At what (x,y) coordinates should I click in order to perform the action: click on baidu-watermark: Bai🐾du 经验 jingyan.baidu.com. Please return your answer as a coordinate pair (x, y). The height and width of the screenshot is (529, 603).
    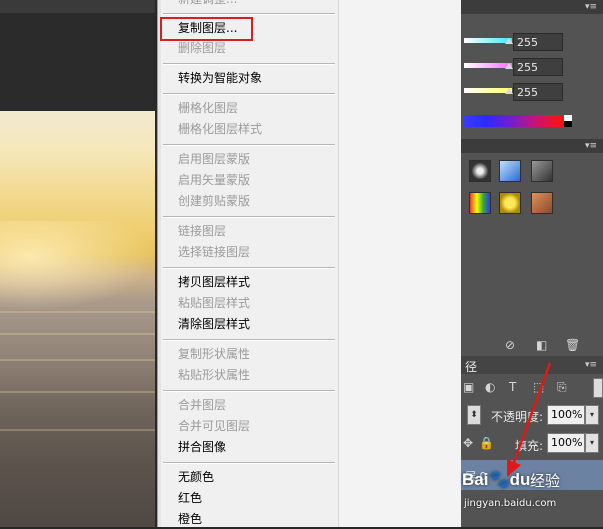
    Looking at the image, I should click on (532, 498).